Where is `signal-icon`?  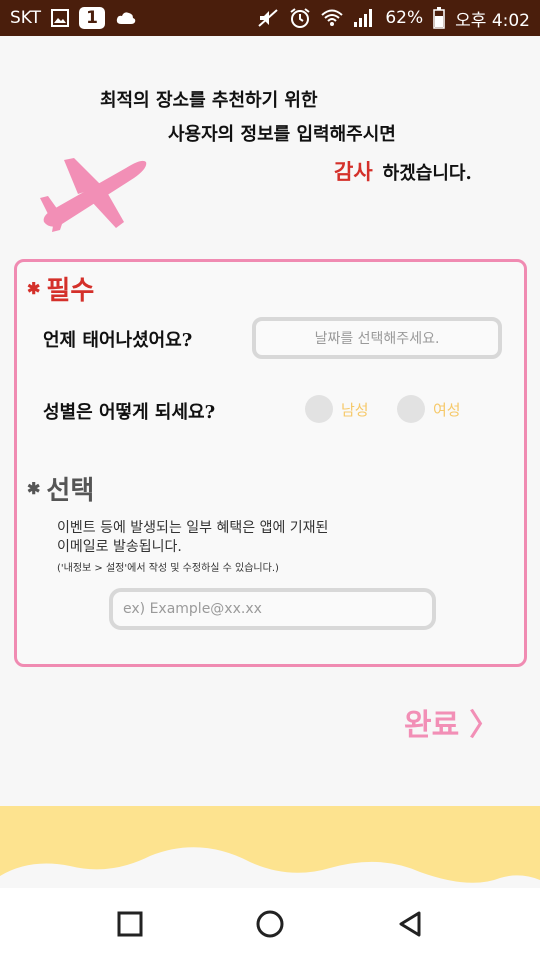
signal-icon is located at coordinates (364, 18).